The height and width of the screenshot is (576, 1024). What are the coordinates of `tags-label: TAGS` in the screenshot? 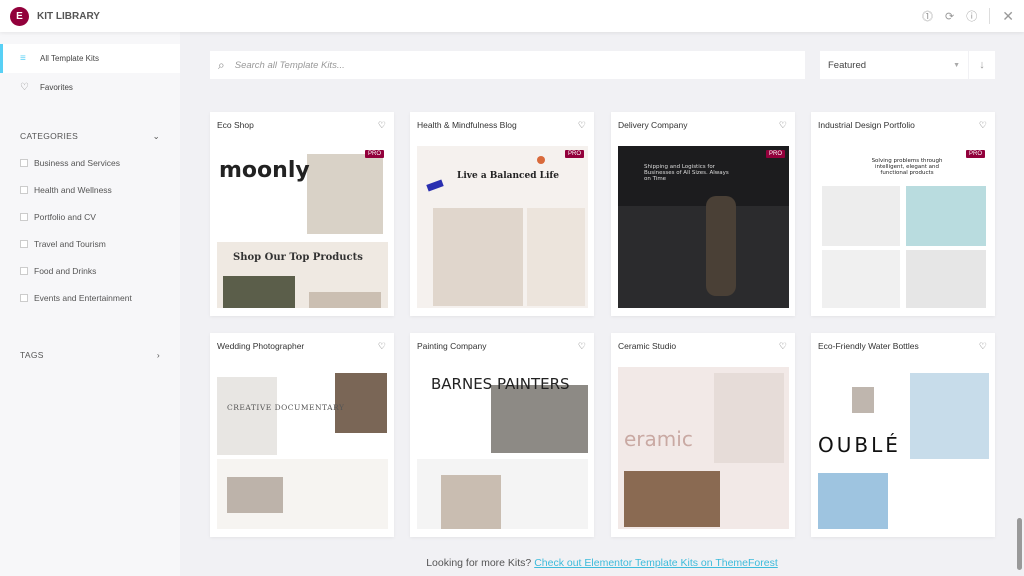 It's located at (32, 355).